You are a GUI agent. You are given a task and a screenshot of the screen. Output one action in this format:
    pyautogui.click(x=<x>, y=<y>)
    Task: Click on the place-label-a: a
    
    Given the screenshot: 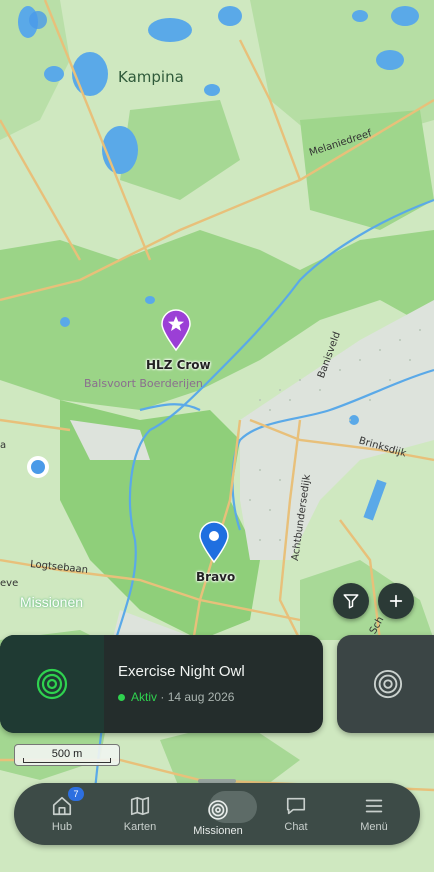 What is the action you would take?
    pyautogui.click(x=3, y=445)
    